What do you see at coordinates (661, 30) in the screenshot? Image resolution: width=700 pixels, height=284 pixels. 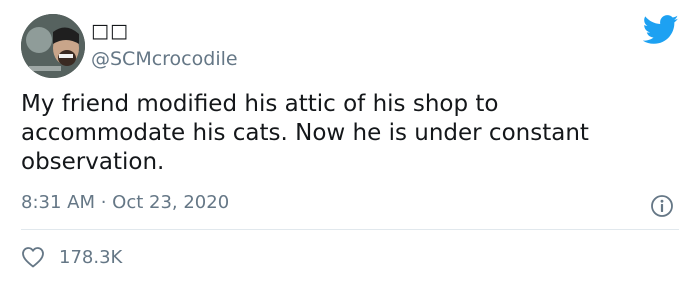 I see `twitter-bird-icon` at bounding box center [661, 30].